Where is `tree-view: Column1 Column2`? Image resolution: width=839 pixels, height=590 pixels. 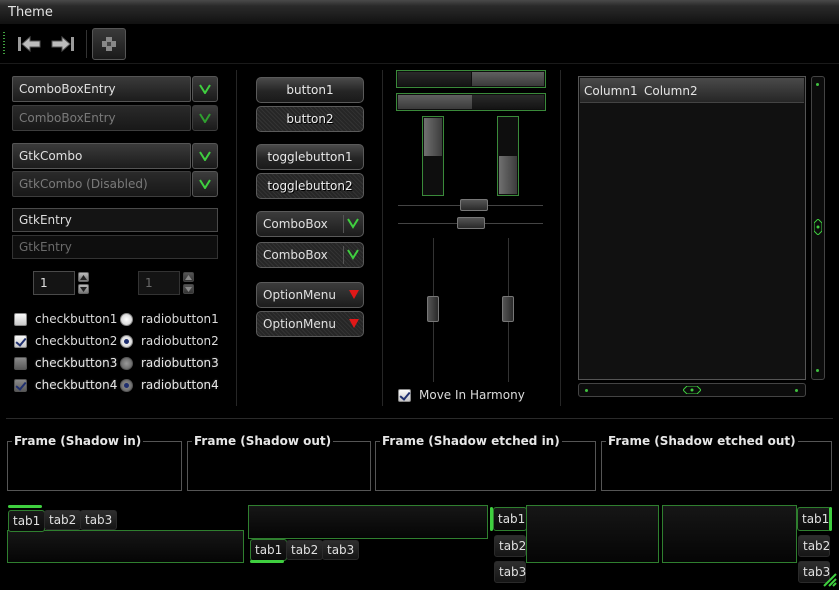
tree-view: Column1 Column2 is located at coordinates (692, 228).